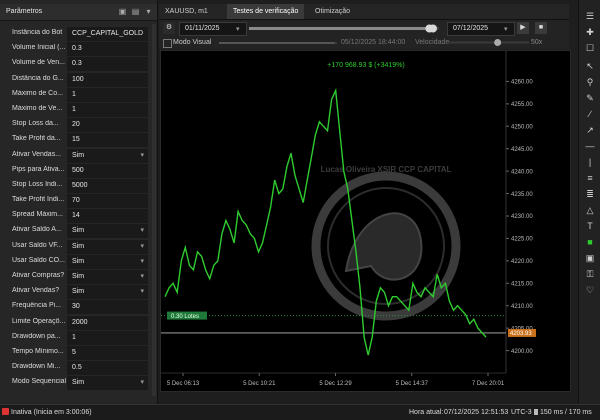 The height and width of the screenshot is (420, 600). Describe the element at coordinates (148, 11) in the screenshot. I see `collapse-icon: ▾` at that location.